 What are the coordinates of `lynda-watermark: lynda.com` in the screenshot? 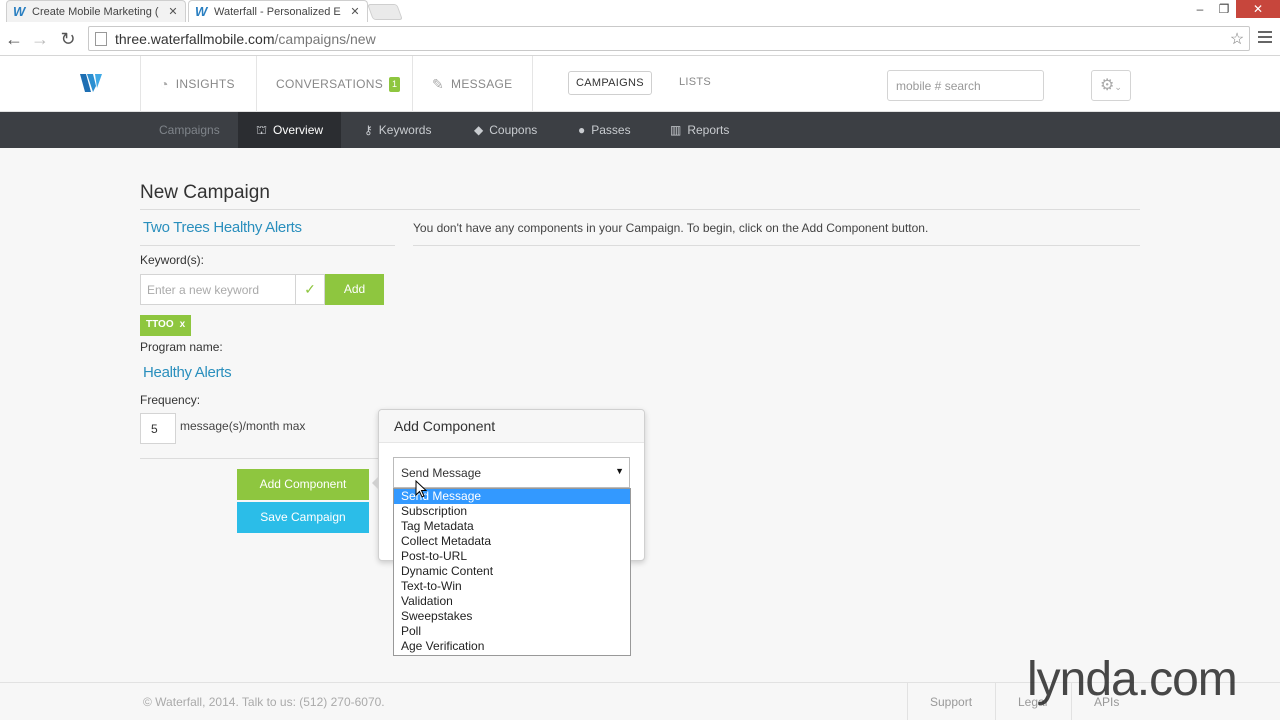 It's located at (1132, 679).